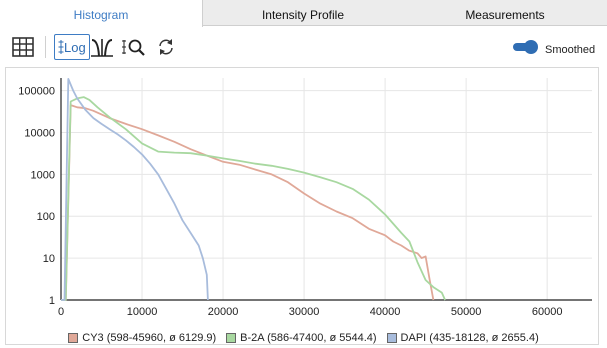 Image resolution: width=607 pixels, height=348 pixels. What do you see at coordinates (308, 338) in the screenshot?
I see `legend-label-b2a: B-2A (586-47400, ø 5544.4)` at bounding box center [308, 338].